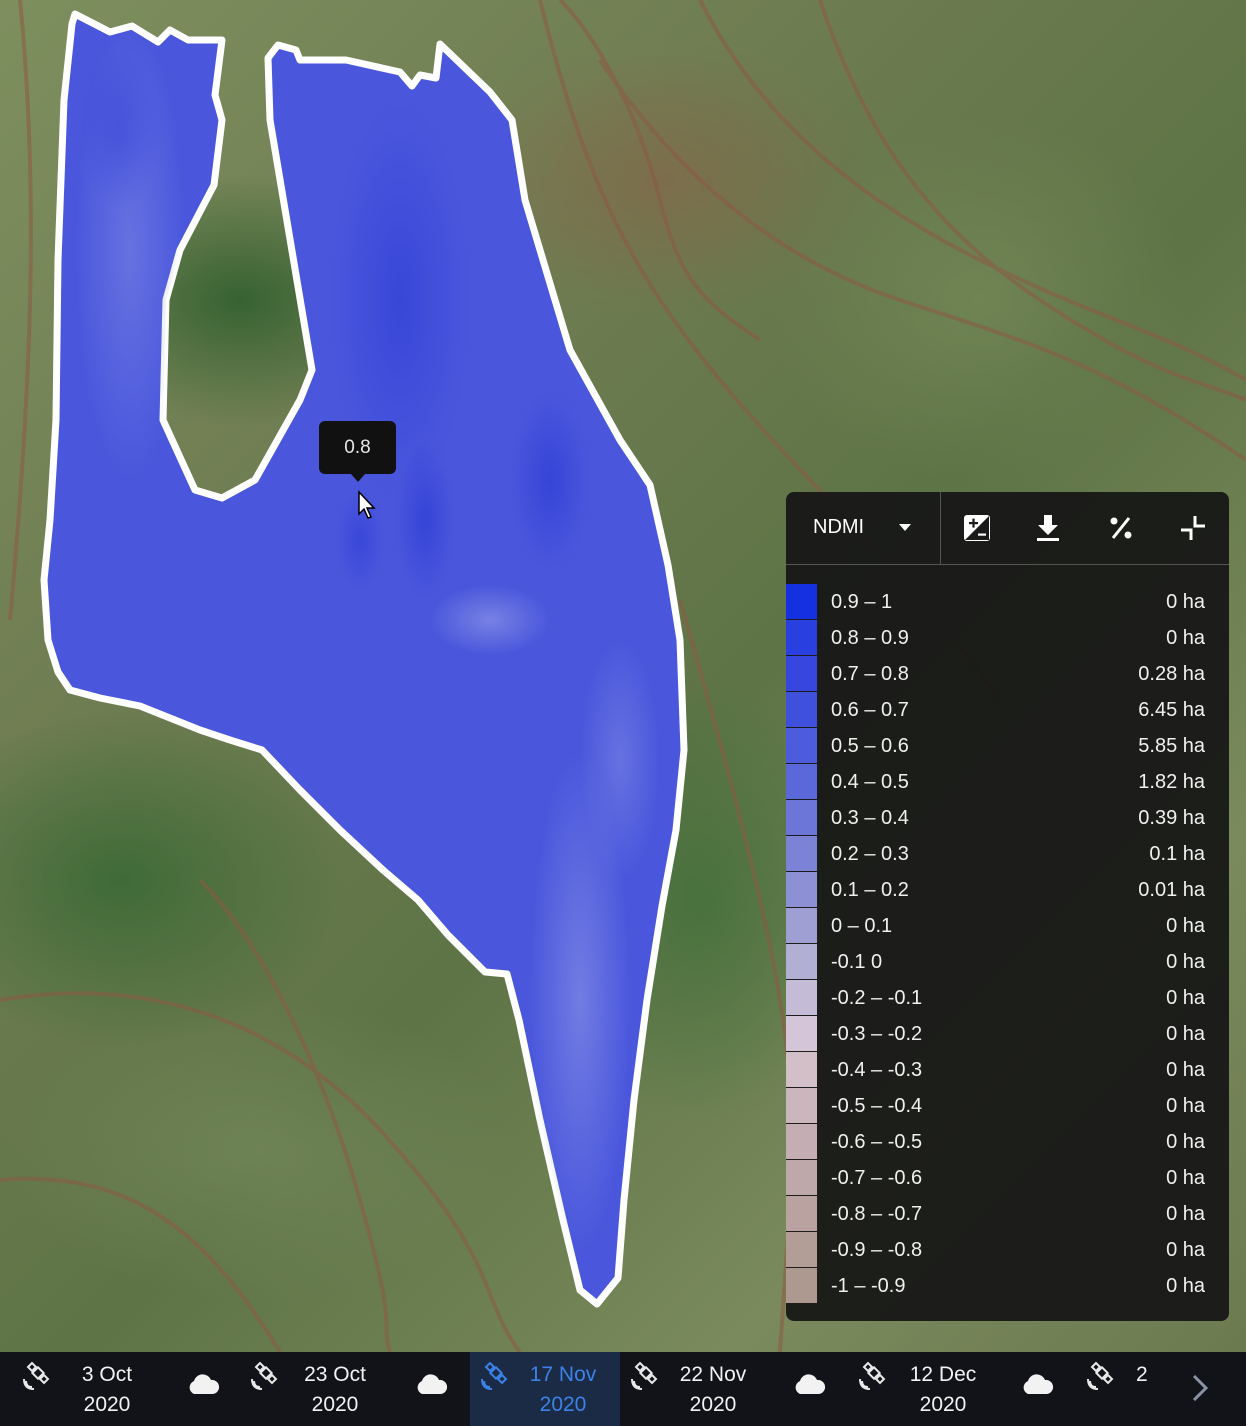  Describe the element at coordinates (1007, 962) in the screenshot. I see `legend-row: -0.1 0 0 ha` at that location.